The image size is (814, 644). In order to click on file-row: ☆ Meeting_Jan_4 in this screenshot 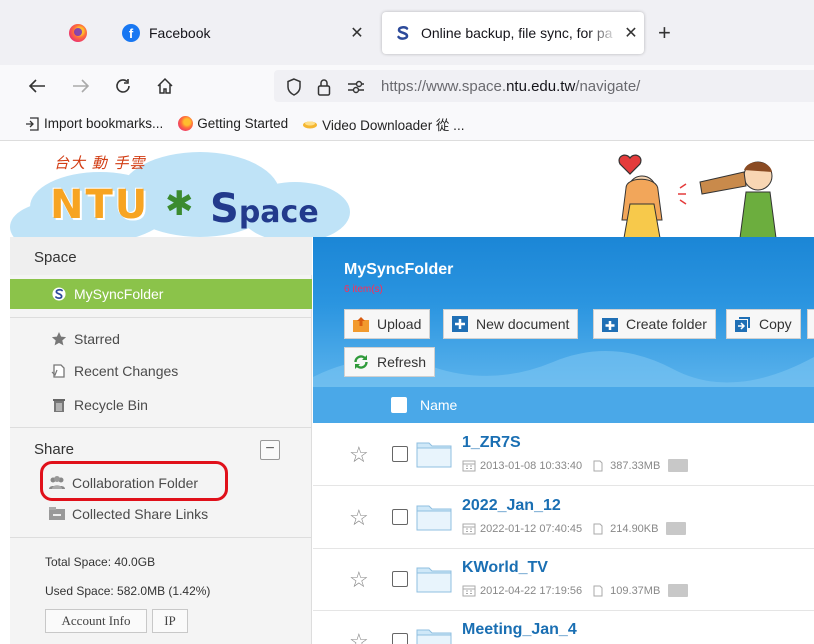, I will do `click(563, 627)`.